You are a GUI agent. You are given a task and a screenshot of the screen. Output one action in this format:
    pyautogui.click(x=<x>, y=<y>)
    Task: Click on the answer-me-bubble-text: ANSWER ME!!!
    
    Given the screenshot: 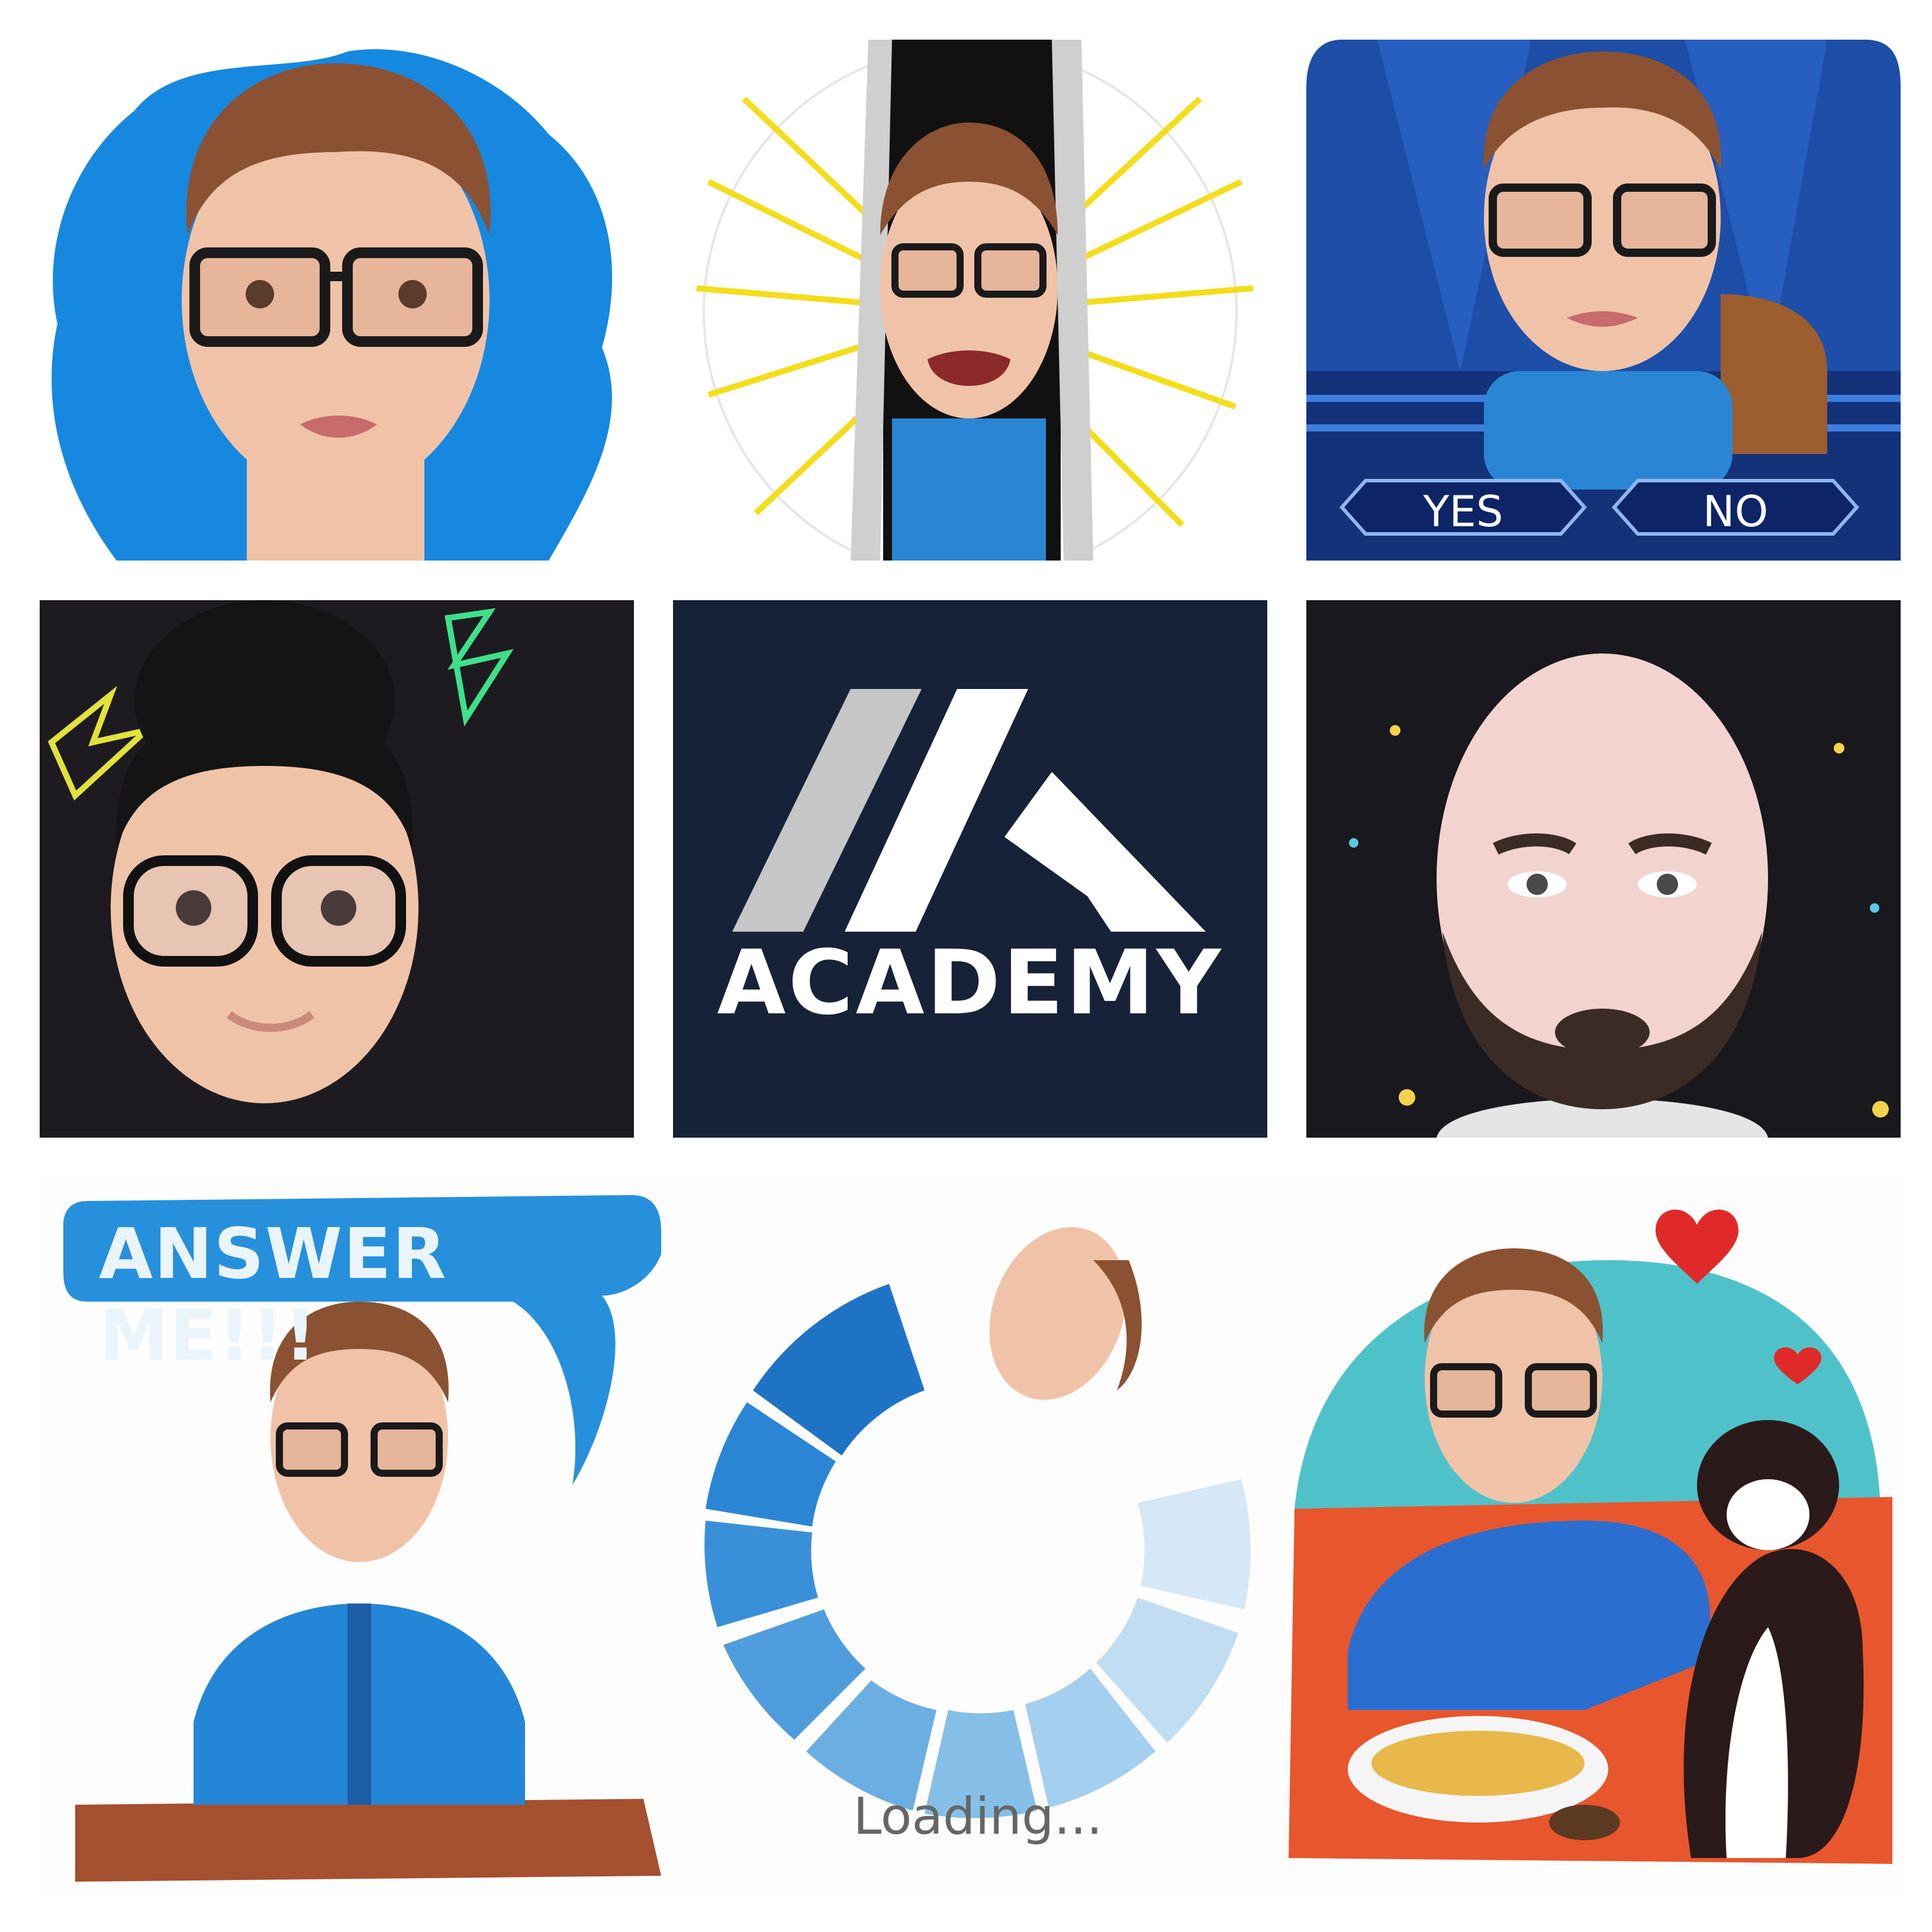 What is the action you would take?
    pyautogui.click(x=273, y=1294)
    